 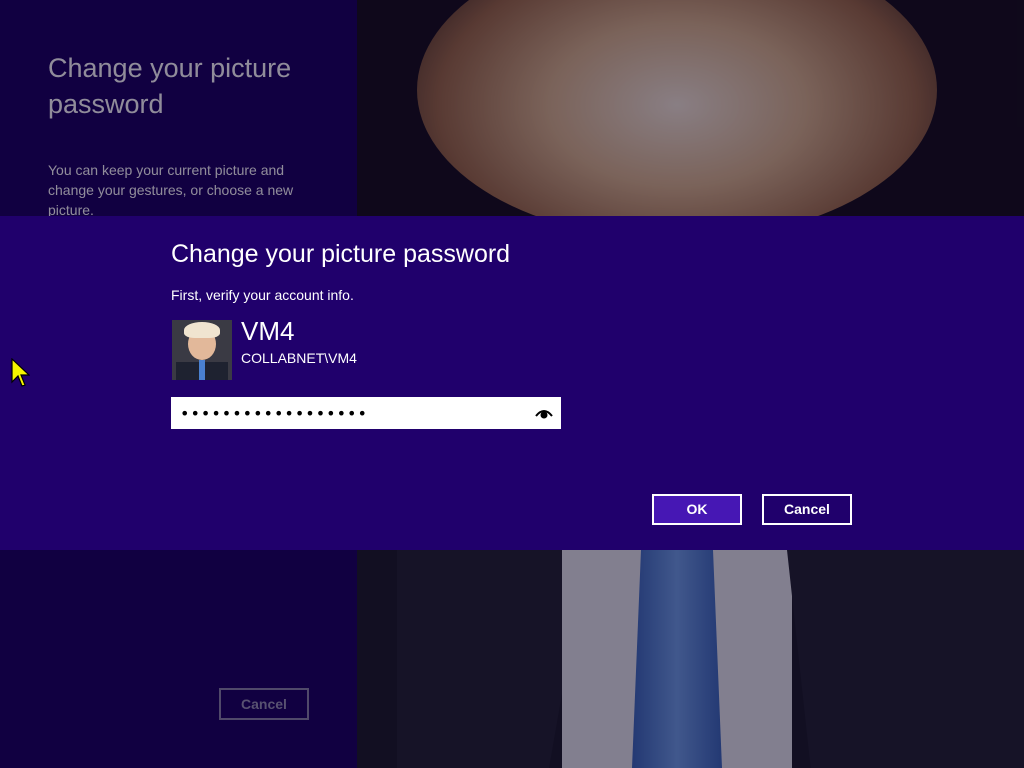 I want to click on cancel-button: Cancel, so click(x=807, y=509).